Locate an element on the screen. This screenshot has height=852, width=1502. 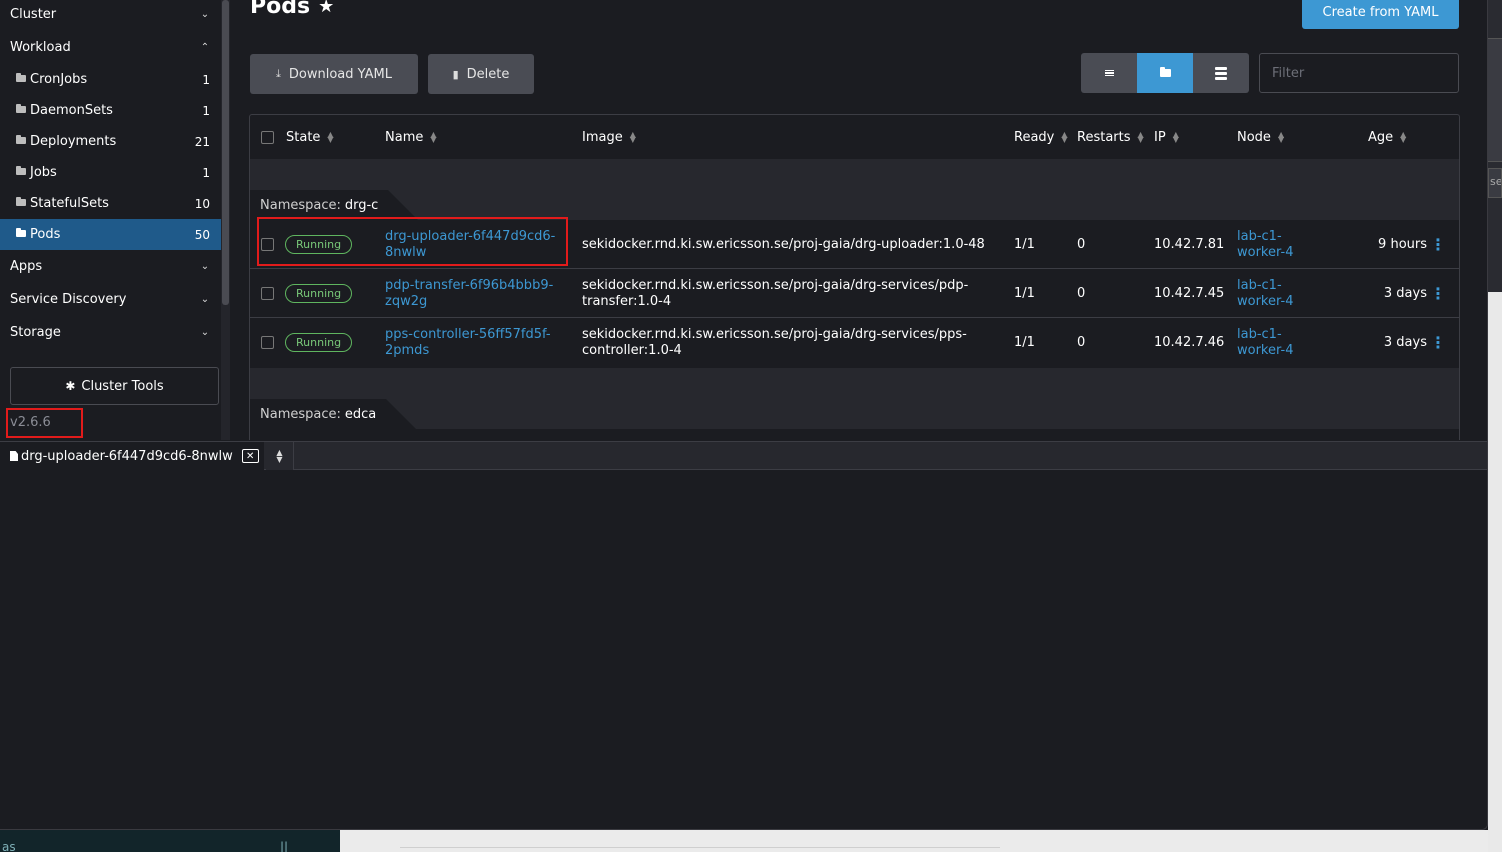
dock-tab: drg-uploader-6f447d9cd6-8nwlw ✕ is located at coordinates (132, 456).